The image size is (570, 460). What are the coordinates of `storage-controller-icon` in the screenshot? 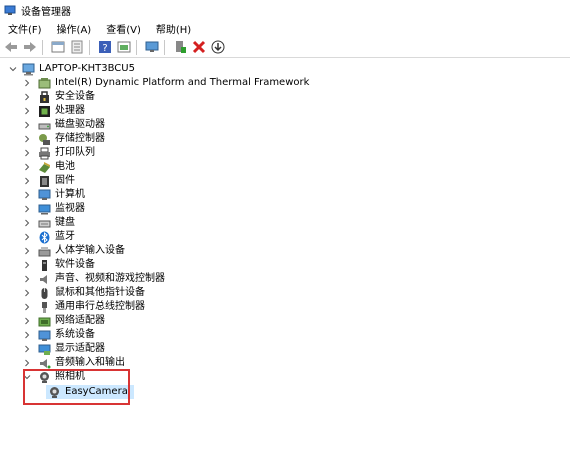 It's located at (44, 139).